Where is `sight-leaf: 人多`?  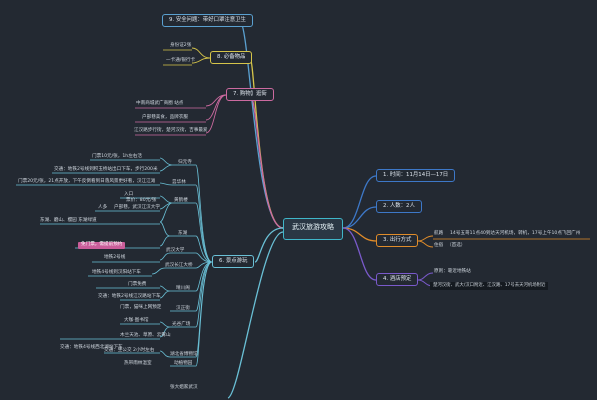
sight-leaf: 人多 is located at coordinates (103, 207).